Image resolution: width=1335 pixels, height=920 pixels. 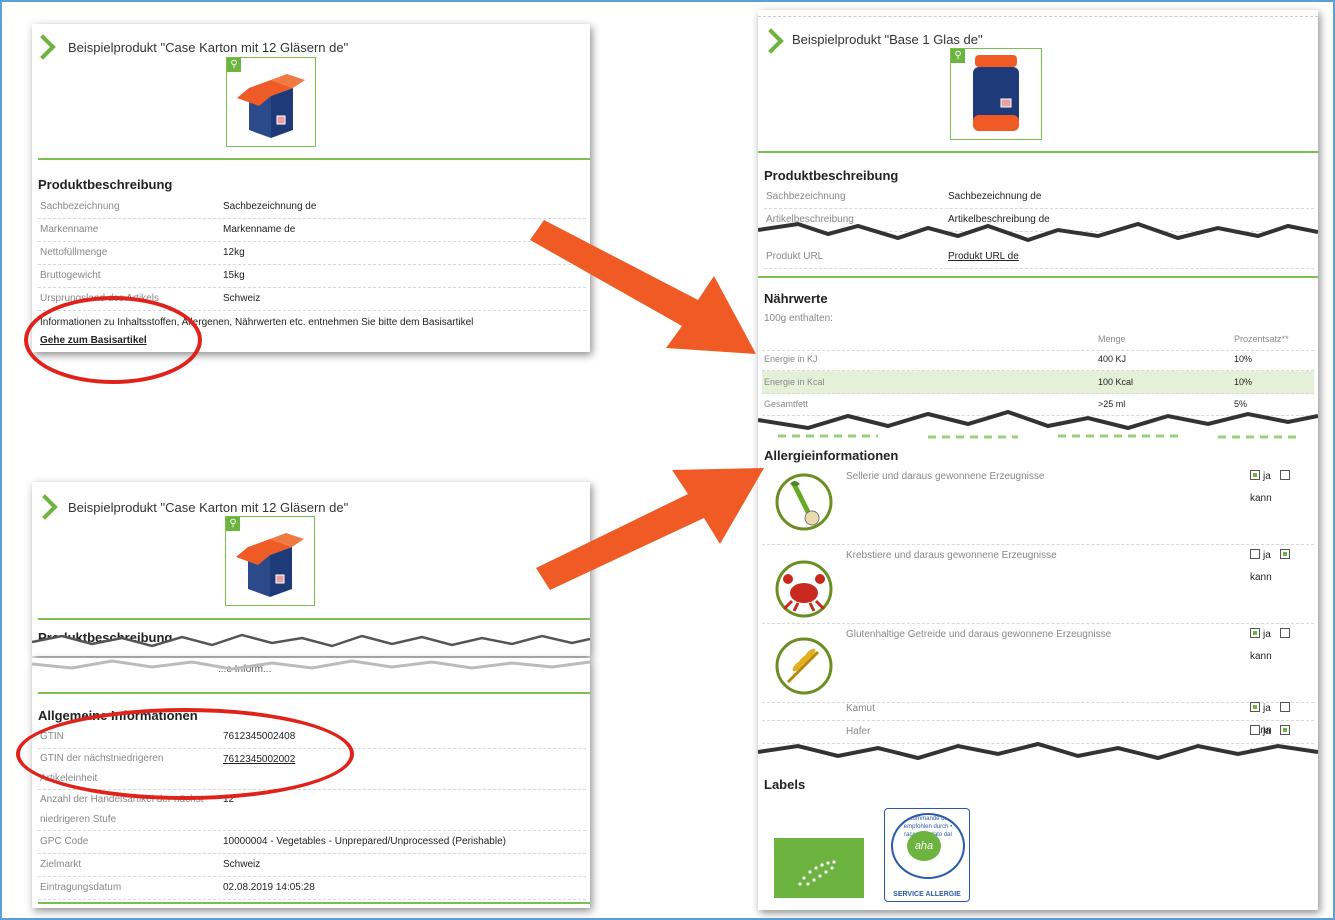 What do you see at coordinates (64, 841) in the screenshot?
I see `row-label: GPC Code` at bounding box center [64, 841].